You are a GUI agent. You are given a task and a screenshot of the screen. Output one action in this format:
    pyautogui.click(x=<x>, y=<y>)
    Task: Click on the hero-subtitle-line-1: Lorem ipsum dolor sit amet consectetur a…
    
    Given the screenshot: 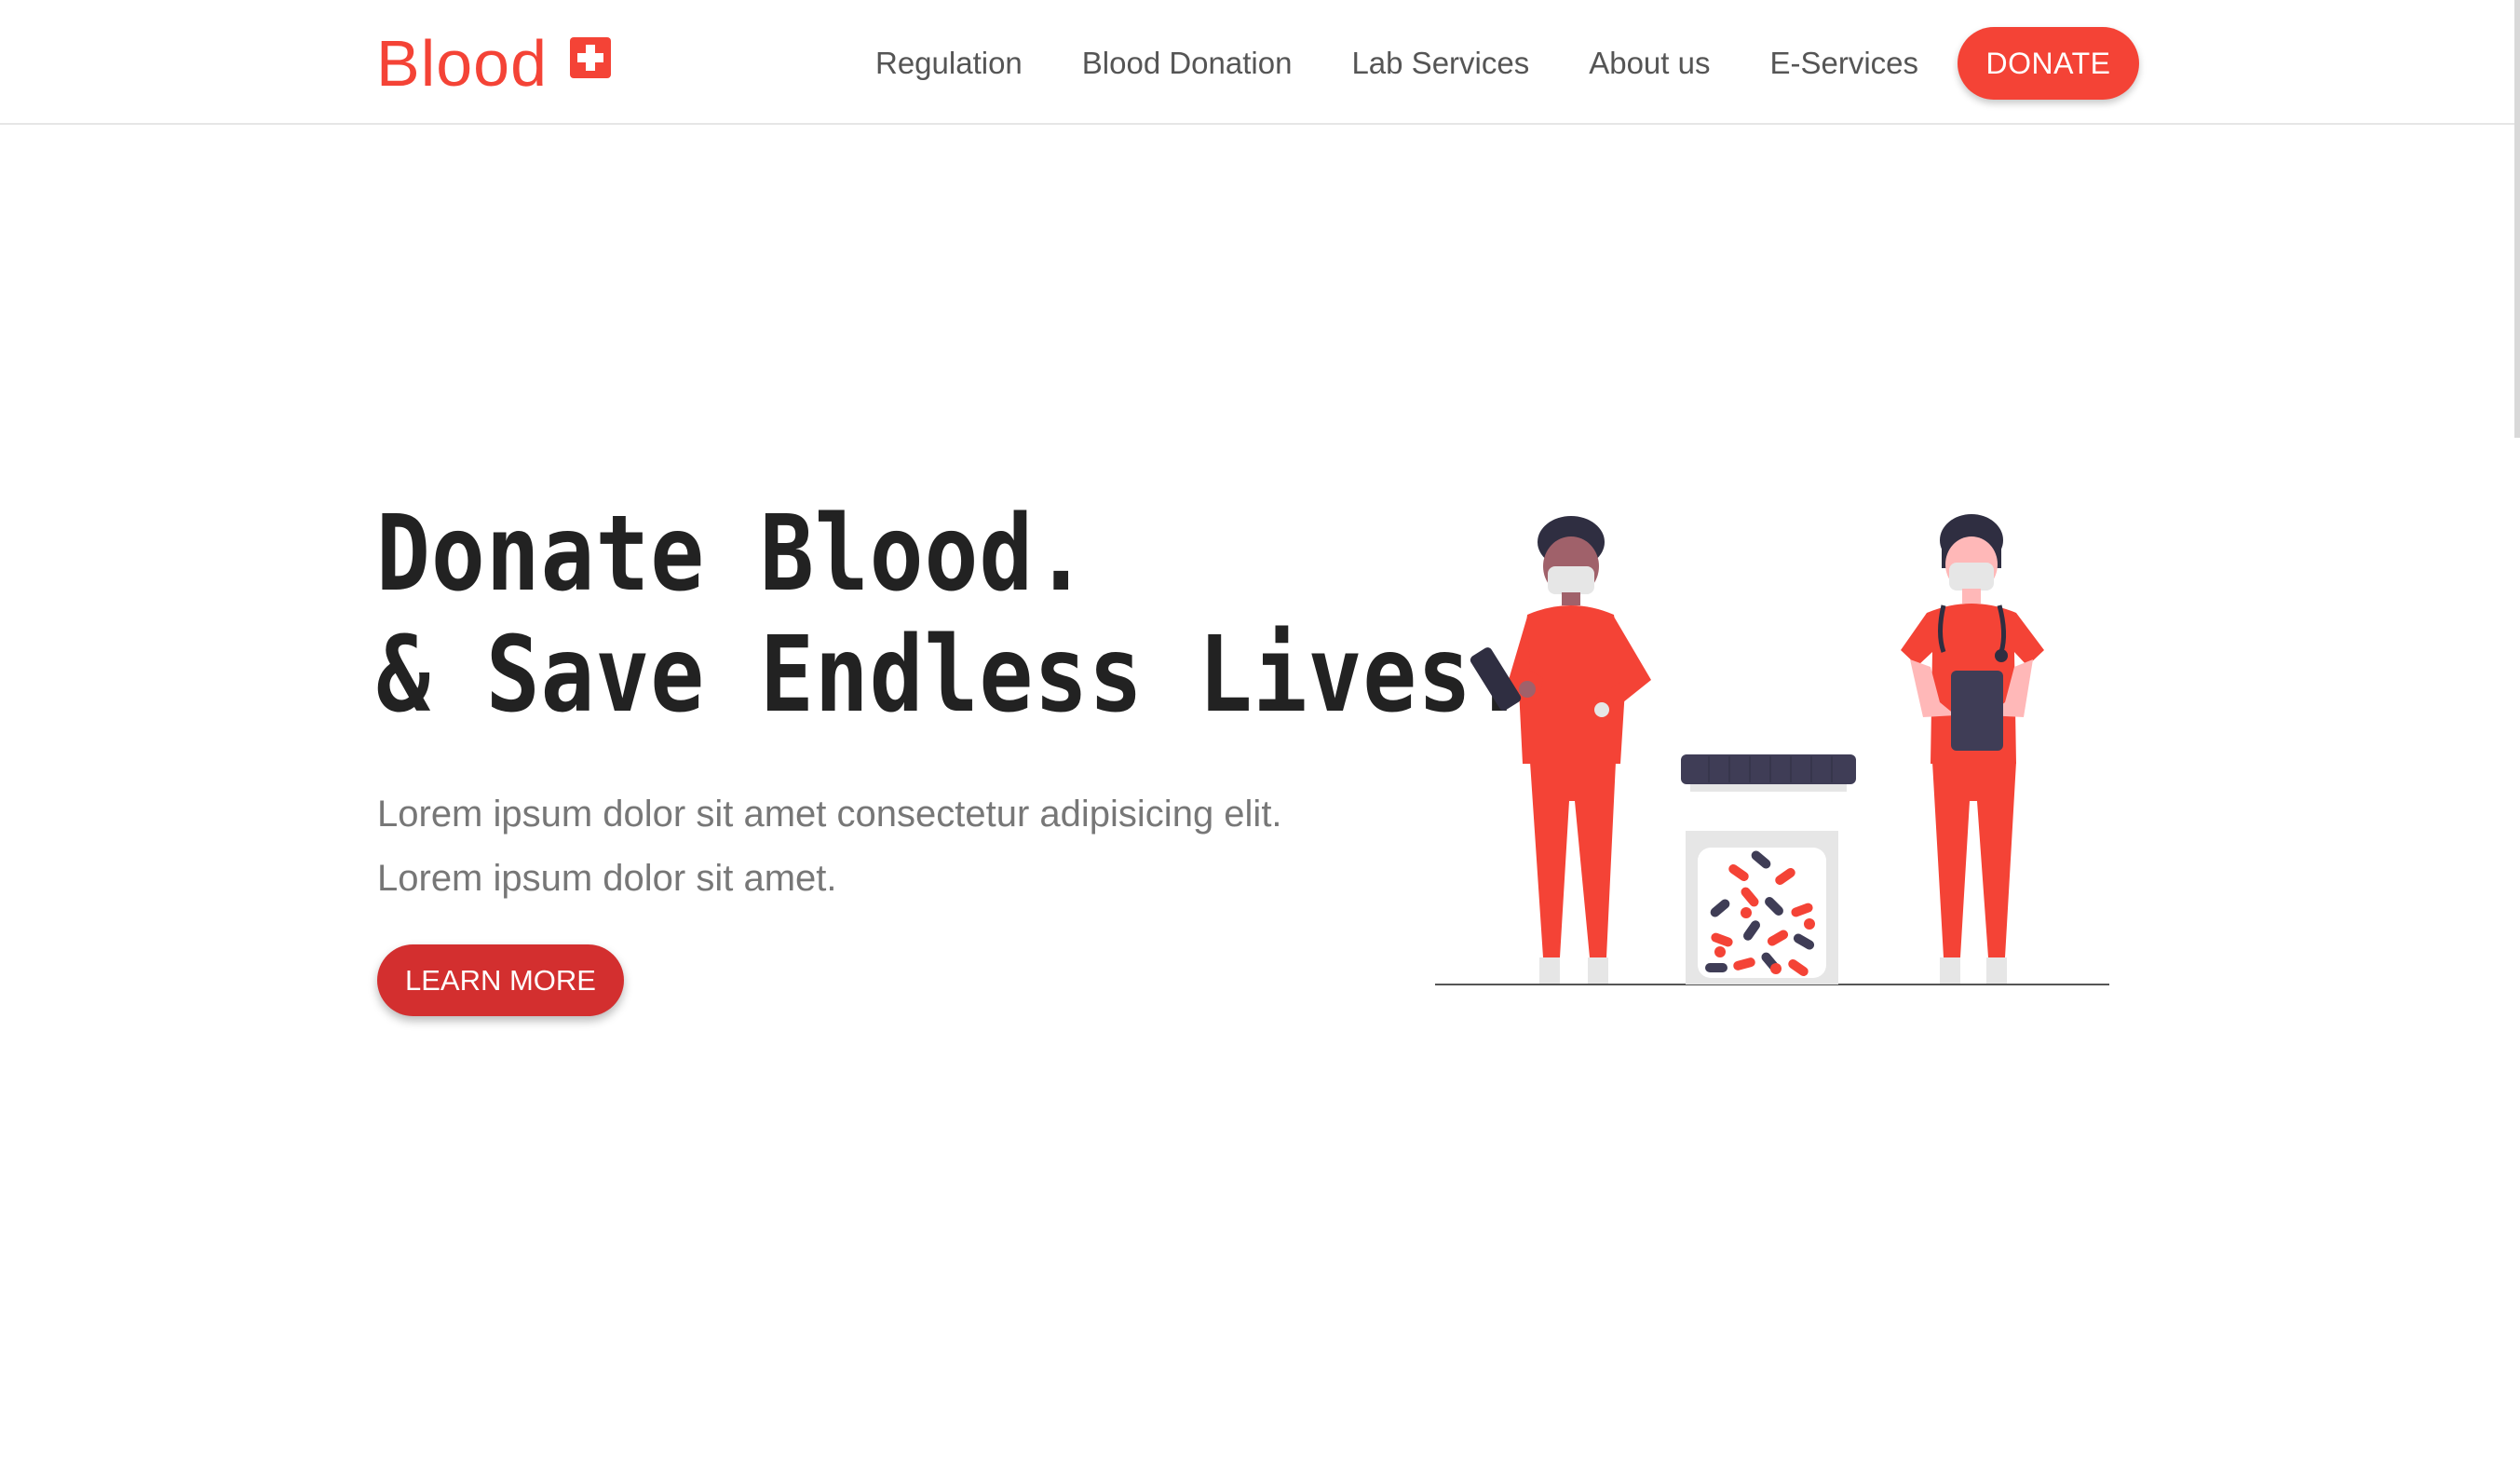 What is the action you would take?
    pyautogui.click(x=829, y=814)
    